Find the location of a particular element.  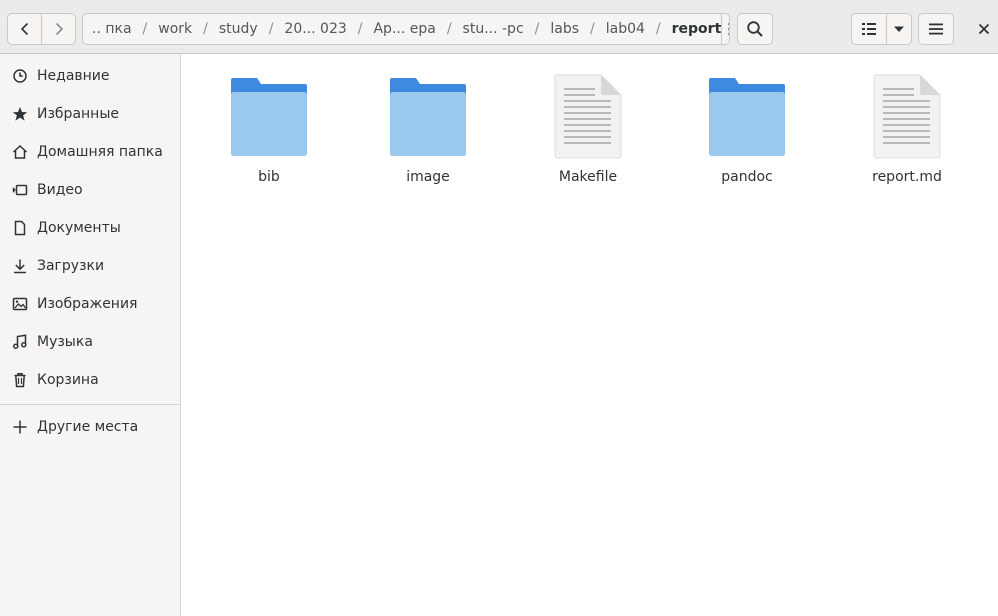

sidebar-item-label: Недавние is located at coordinates (73, 76).